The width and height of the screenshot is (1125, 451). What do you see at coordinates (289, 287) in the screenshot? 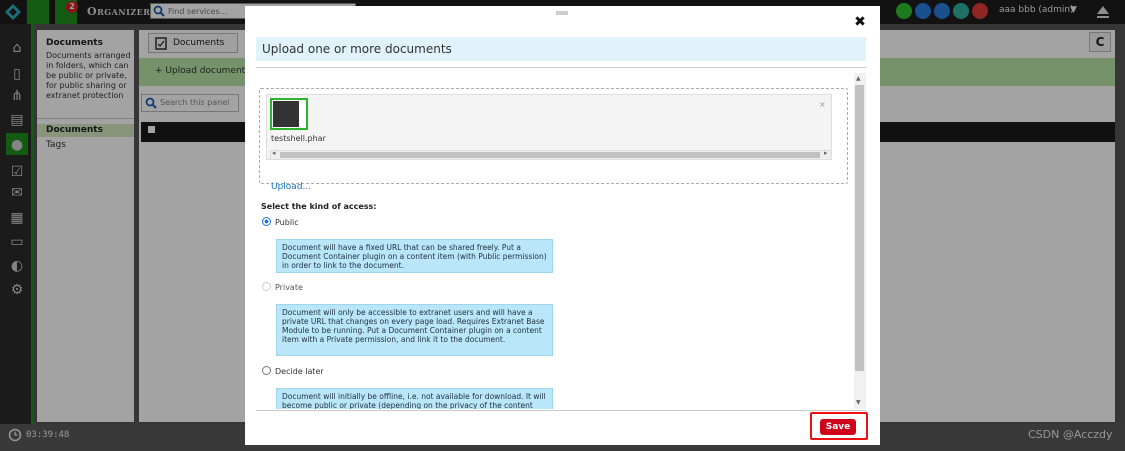
I see `option-label: Private` at bounding box center [289, 287].